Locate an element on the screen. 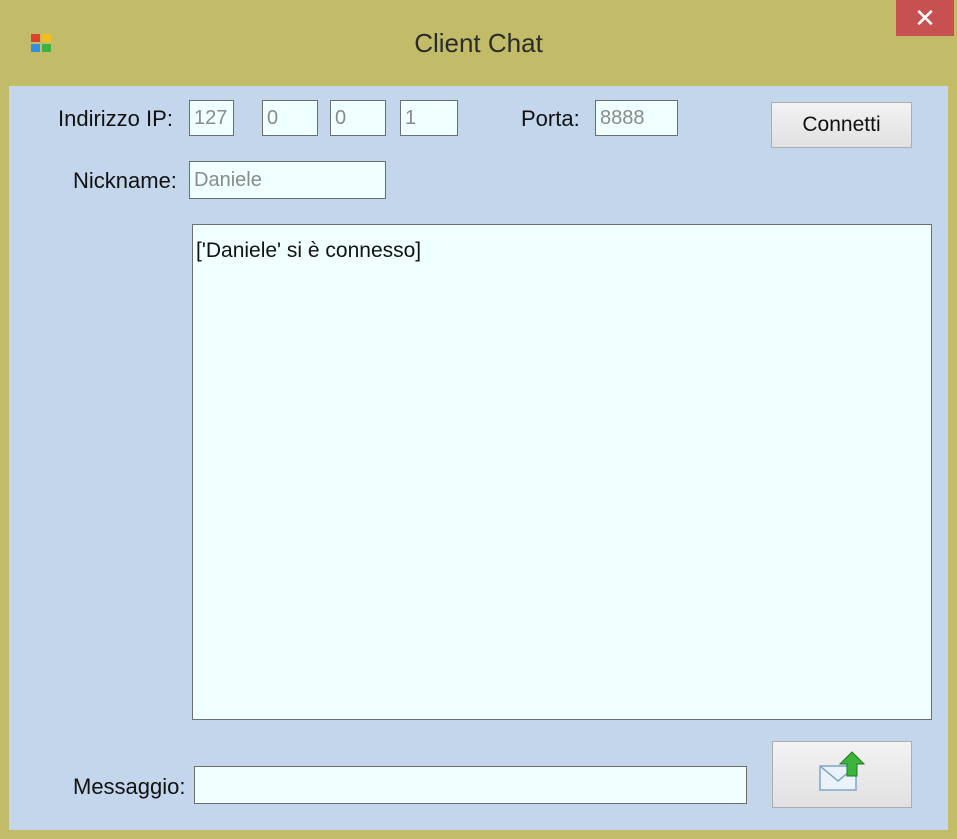 The width and height of the screenshot is (957, 839). title-bar: Client Chat ✕ is located at coordinates (478, 43).